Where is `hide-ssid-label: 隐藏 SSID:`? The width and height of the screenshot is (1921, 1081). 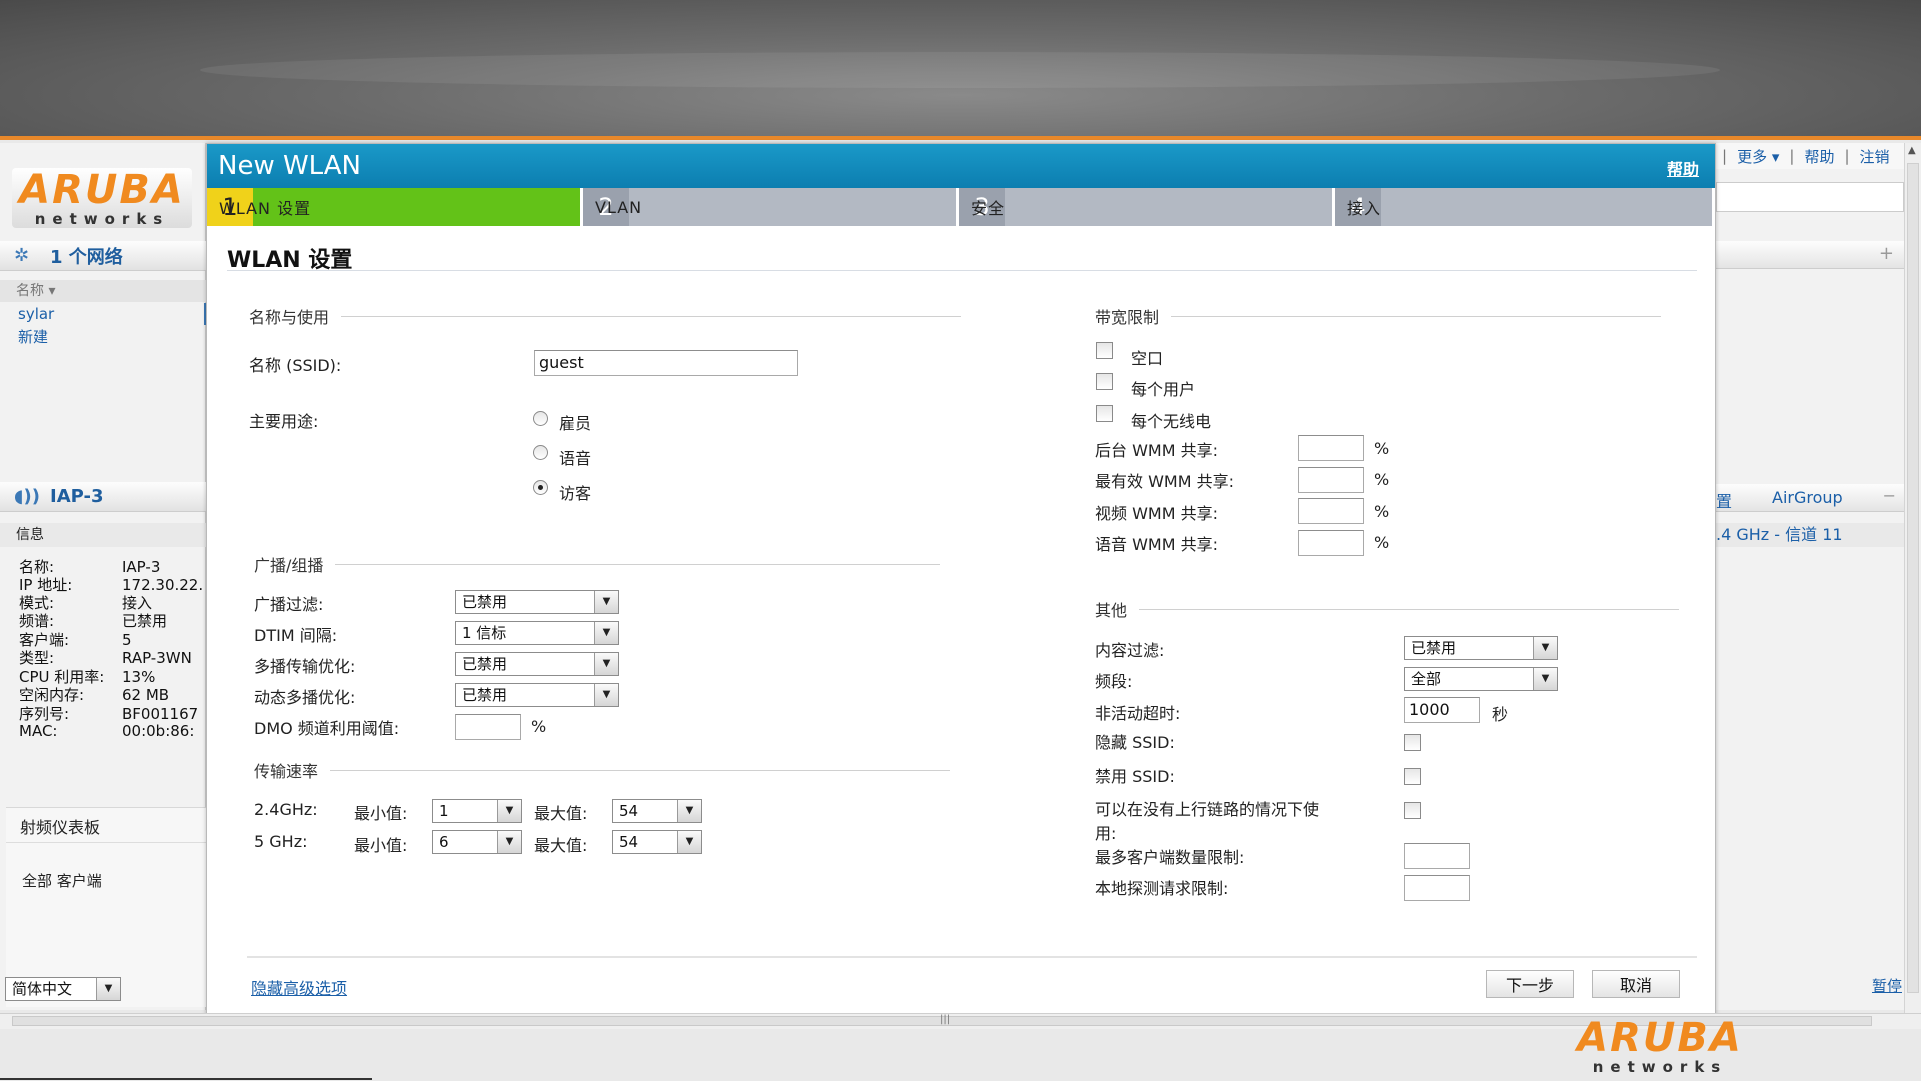 hide-ssid-label: 隐藏 SSID: is located at coordinates (1135, 742).